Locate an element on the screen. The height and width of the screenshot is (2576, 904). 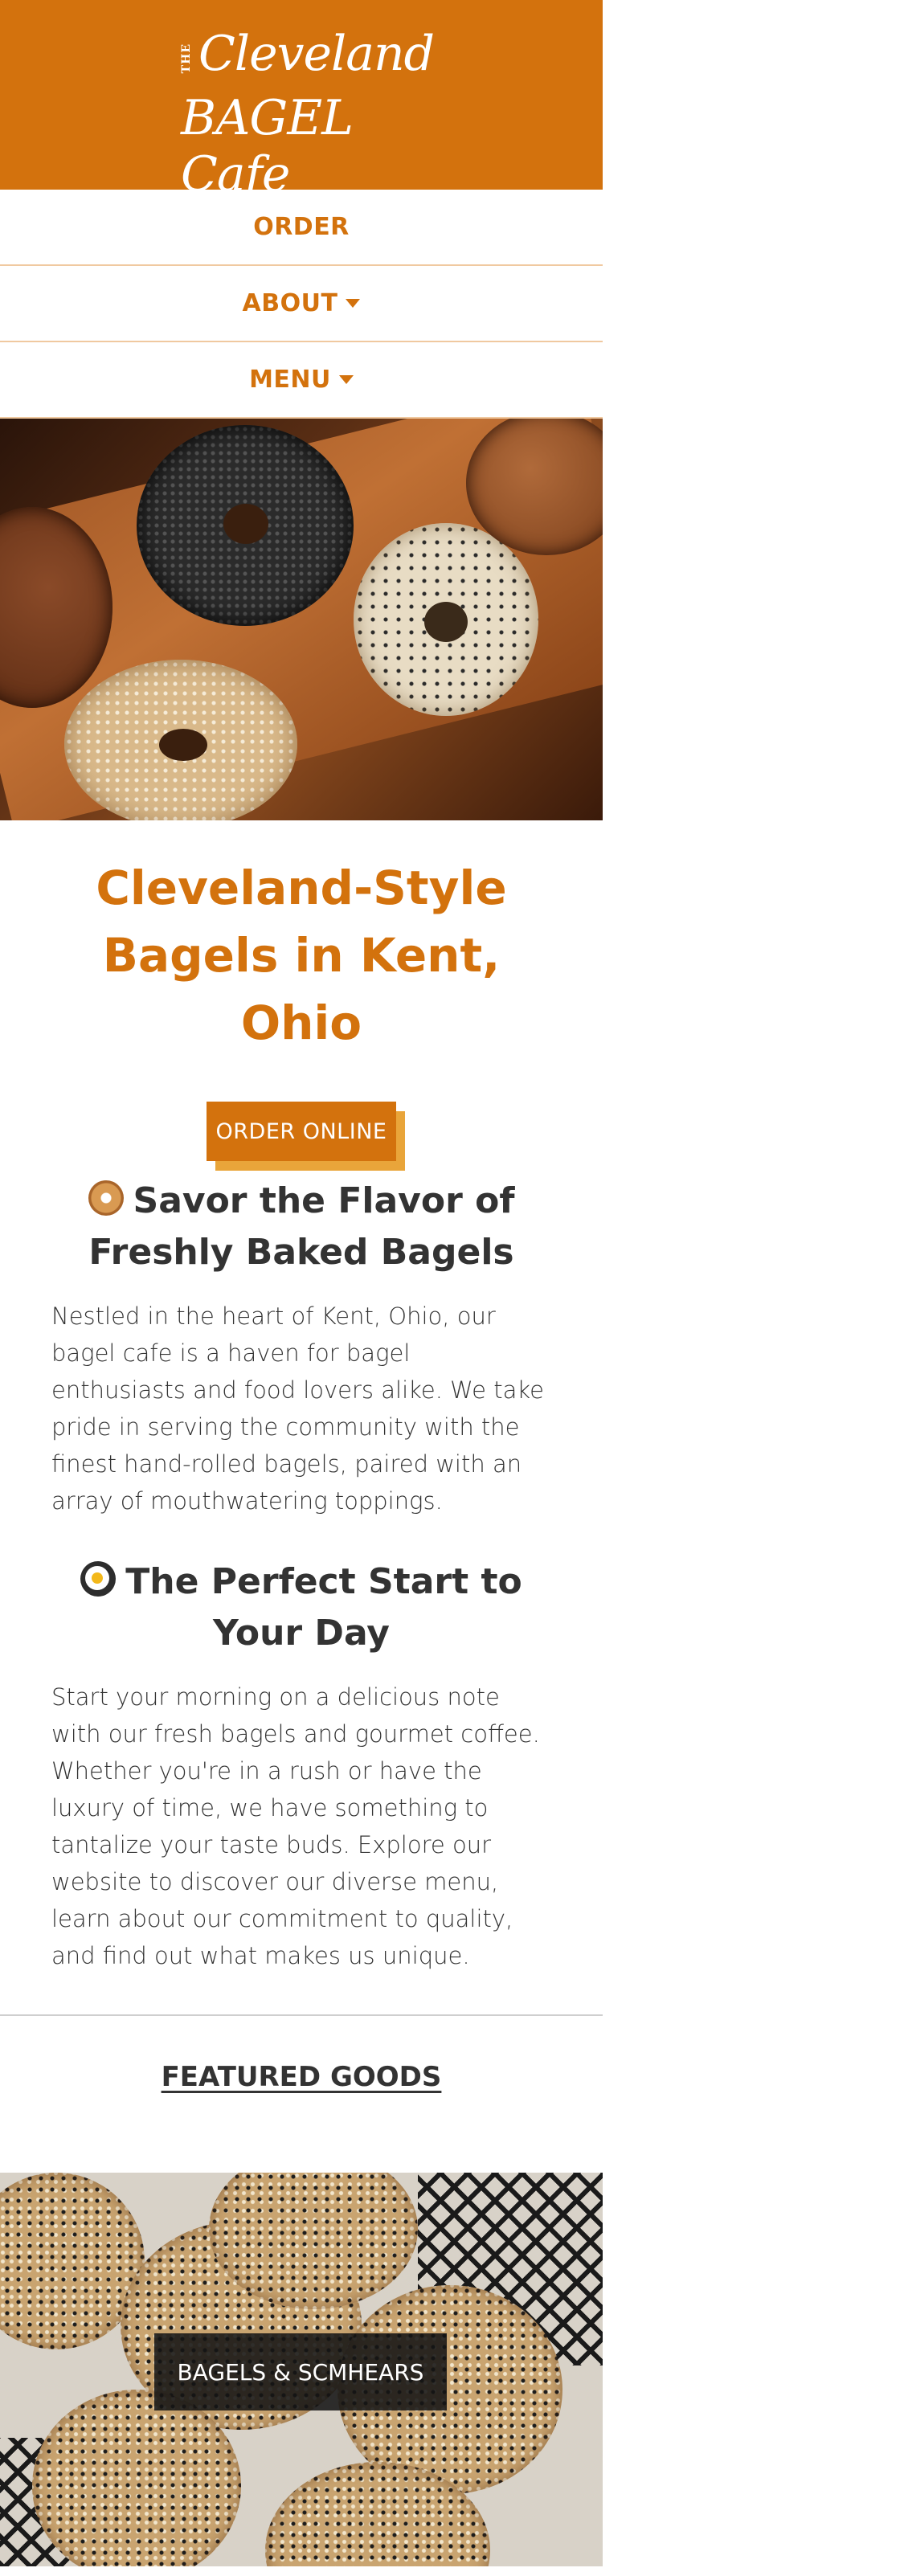
main-nav: ORDER ABOUT MENU is located at coordinates (301, 304).